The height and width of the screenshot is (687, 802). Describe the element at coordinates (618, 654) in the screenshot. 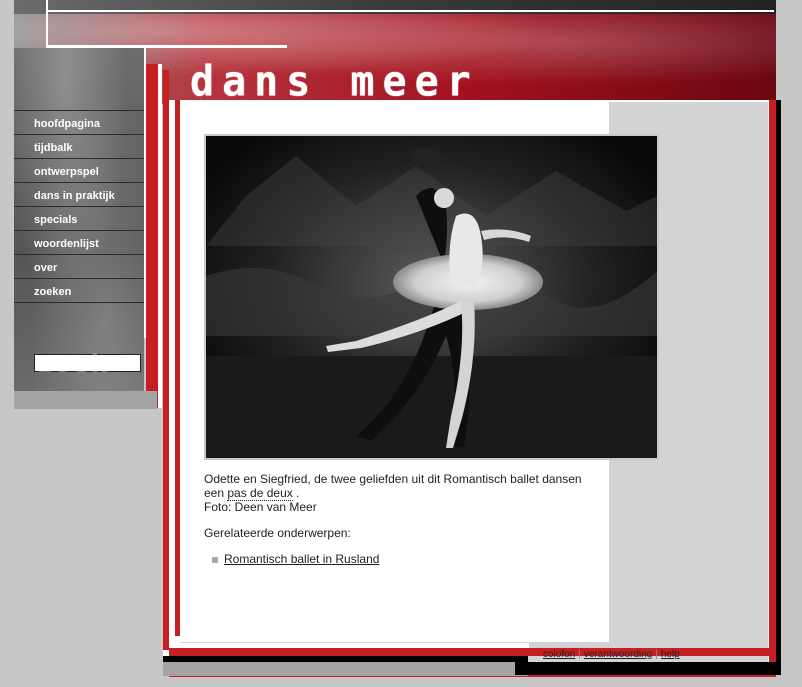

I see `footer-link-verantwoording: verantwoording` at that location.